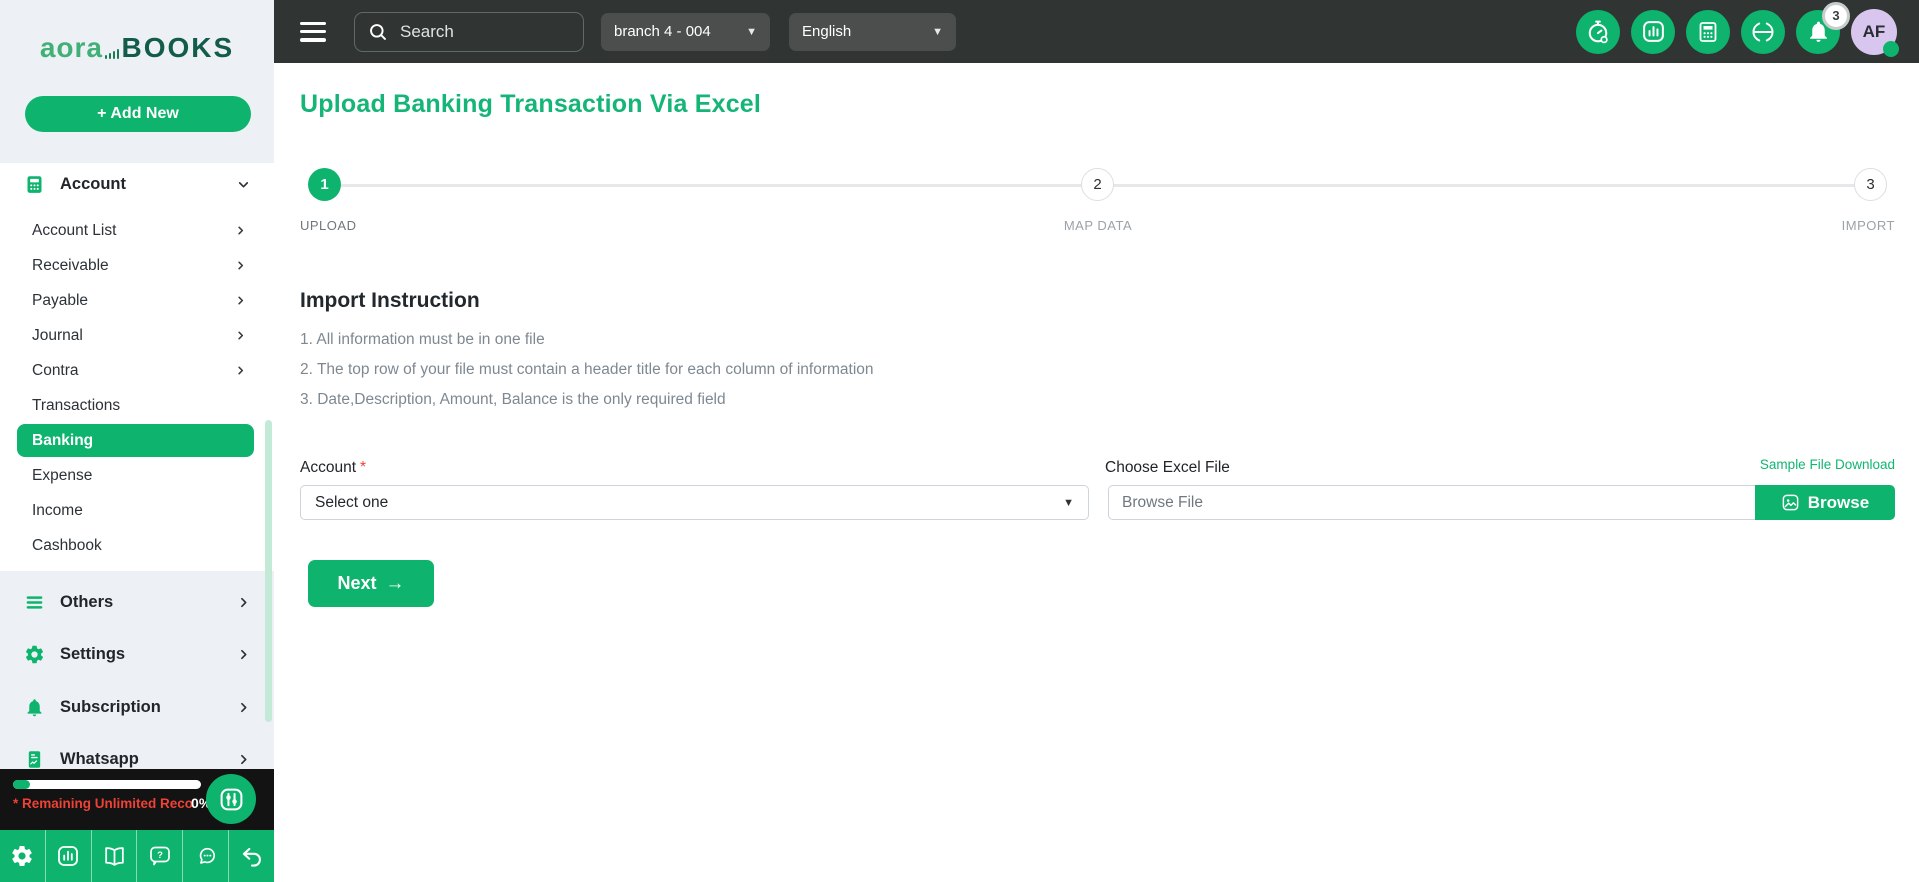 This screenshot has width=1919, height=882. I want to click on sidebar-item-receivable: Receivable, so click(137, 265).